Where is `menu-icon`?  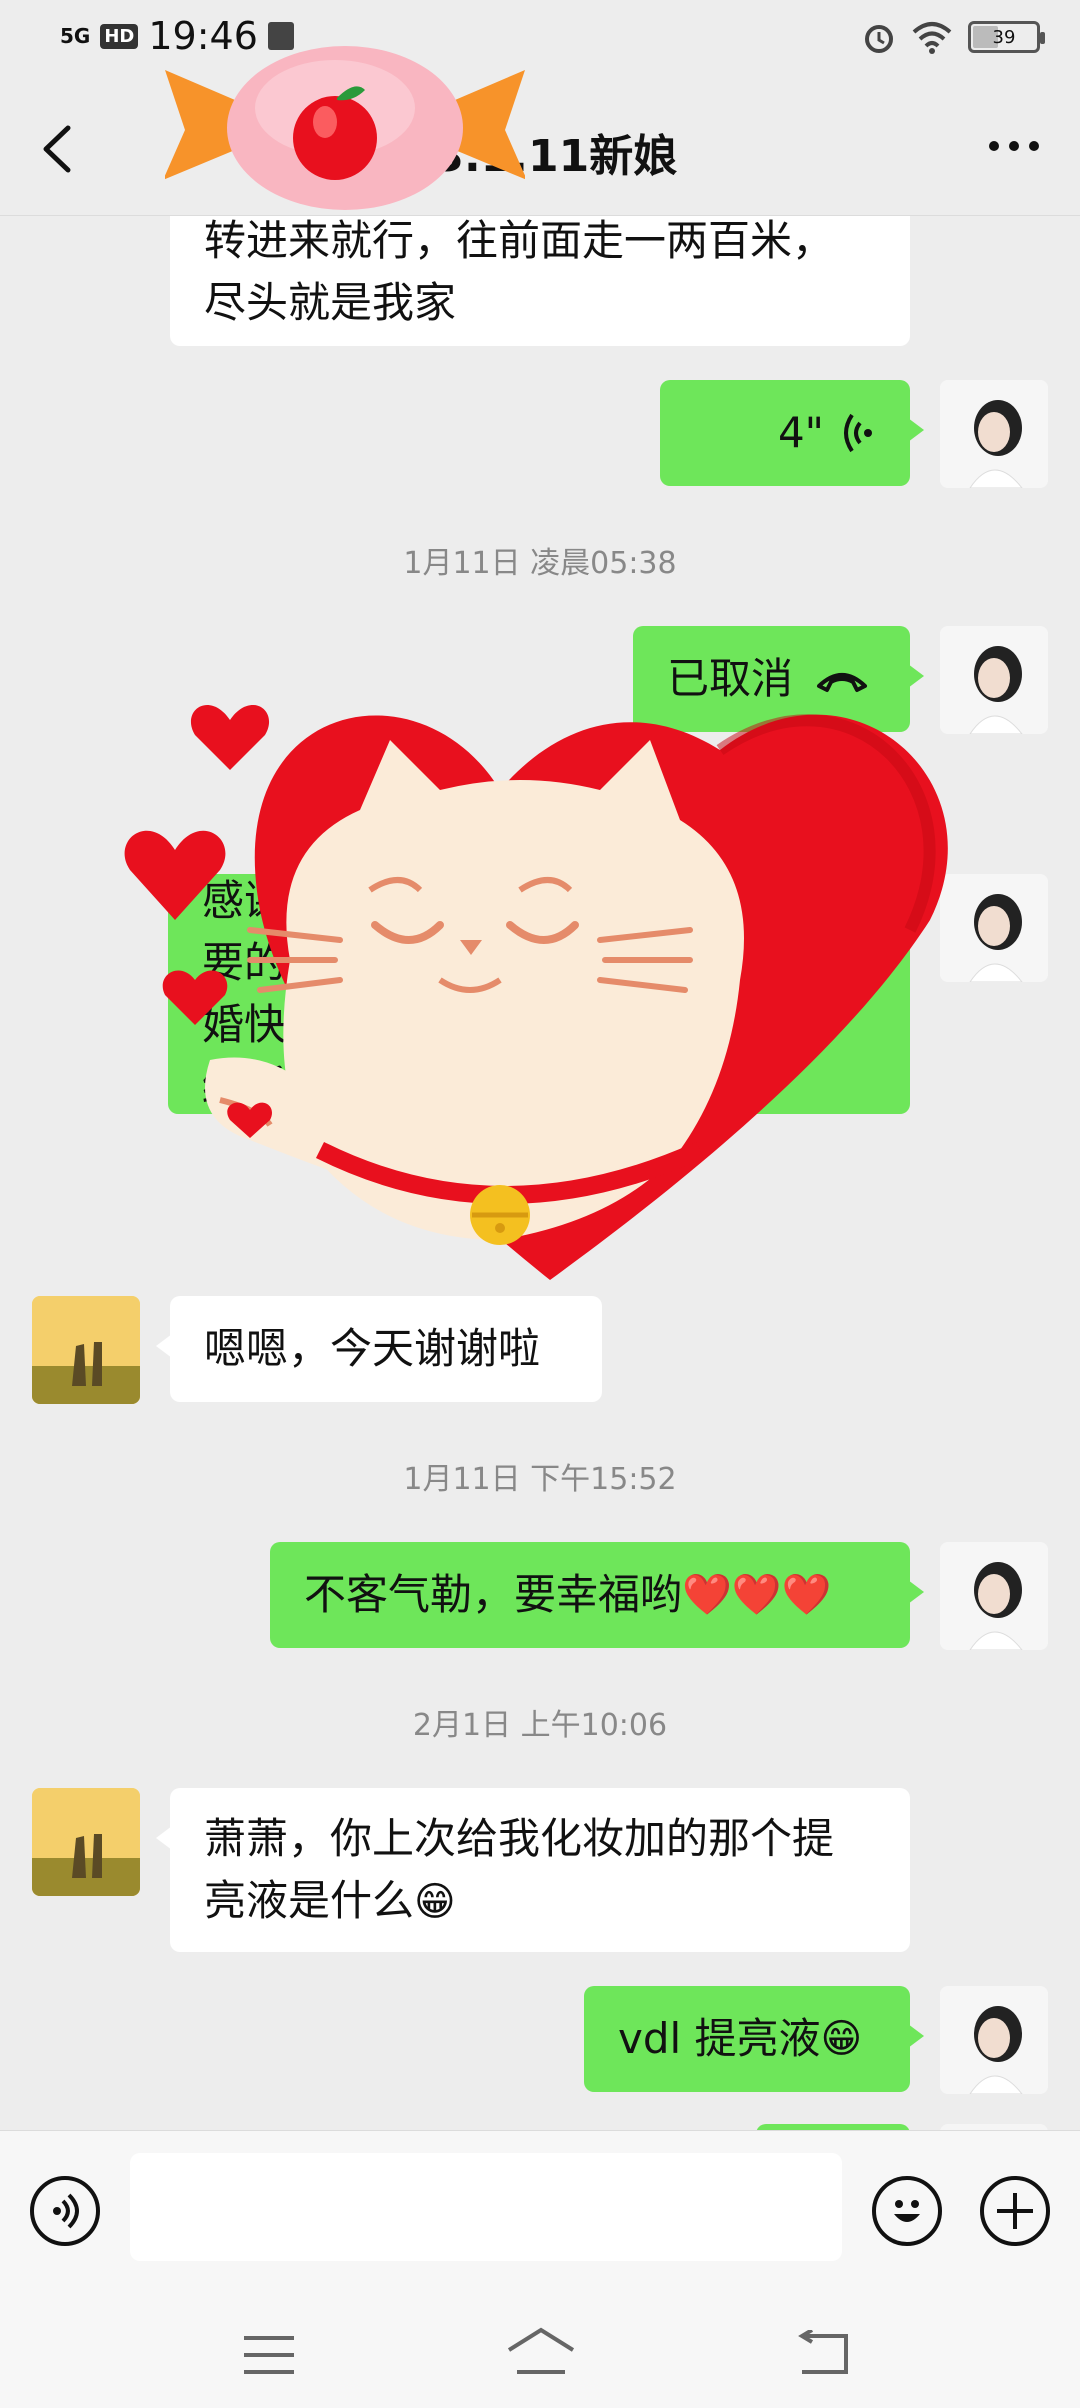 menu-icon is located at coordinates (269, 2355).